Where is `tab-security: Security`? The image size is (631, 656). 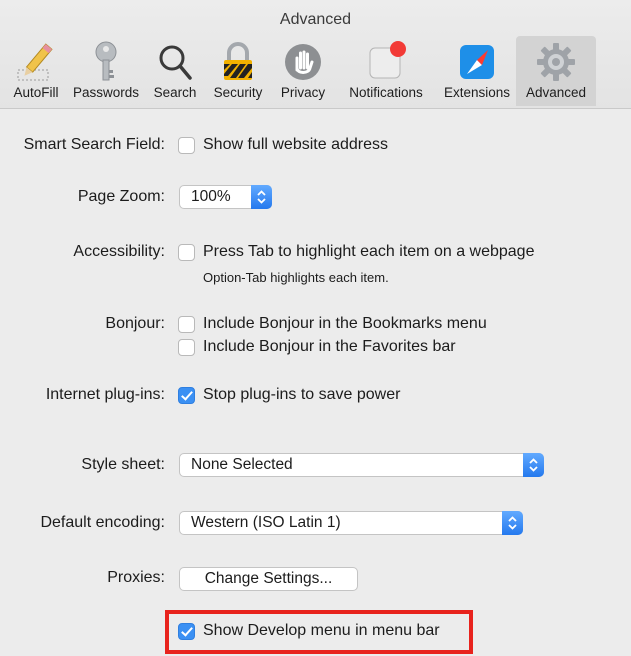 tab-security: Security is located at coordinates (238, 71).